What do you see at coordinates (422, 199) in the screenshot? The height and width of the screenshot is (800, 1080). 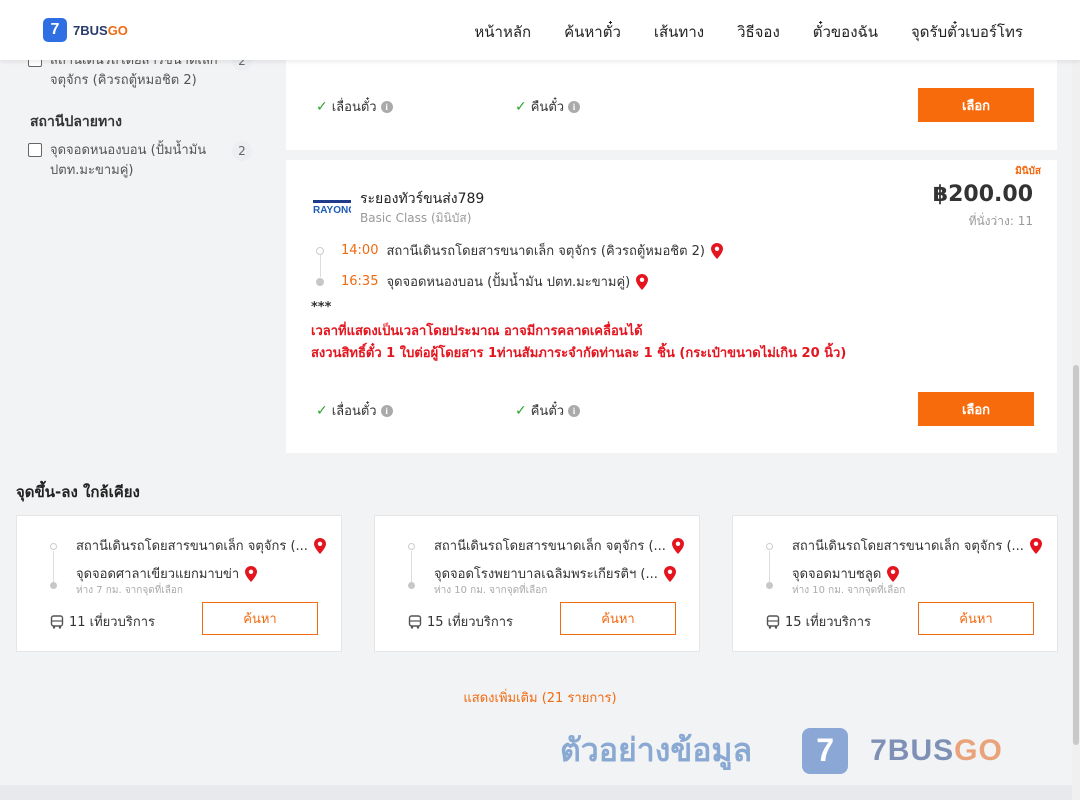 I see `operator-name: ระยองทัวร์ขนส่ง789` at bounding box center [422, 199].